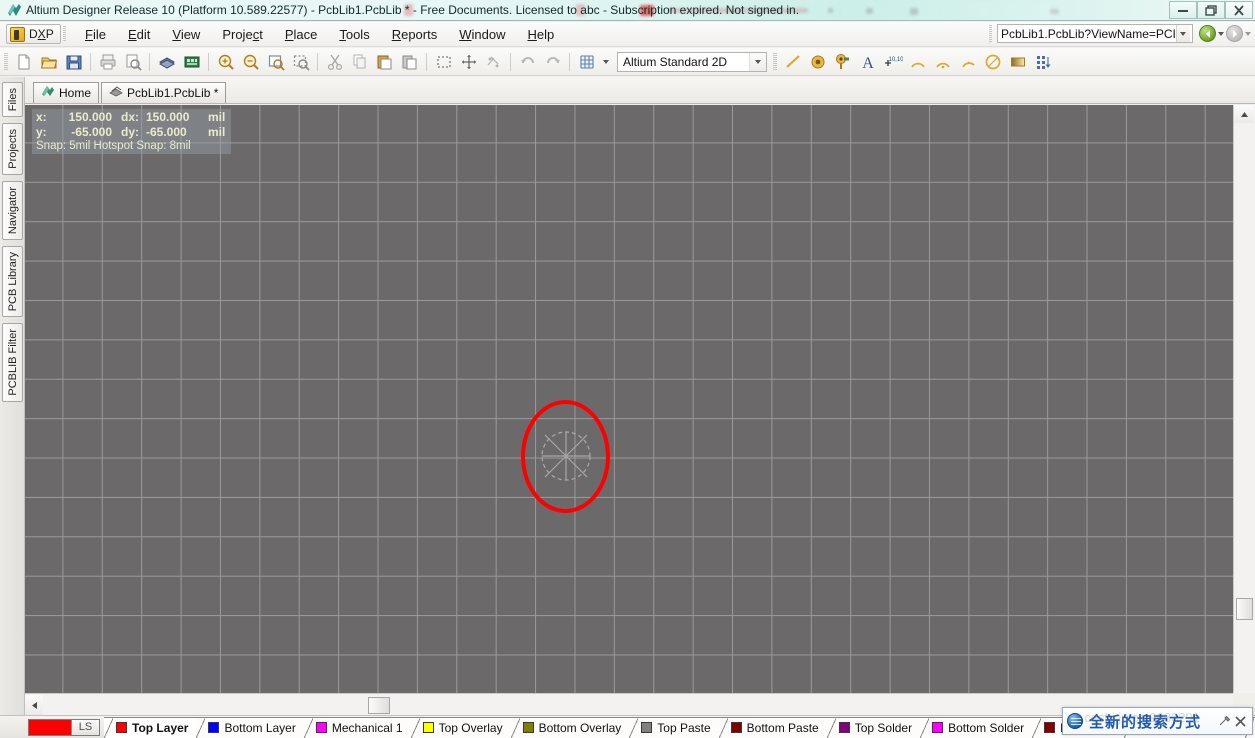 The image size is (1255, 738). Describe the element at coordinates (992, 62) in the screenshot. I see `place-full-circle-icon` at that location.